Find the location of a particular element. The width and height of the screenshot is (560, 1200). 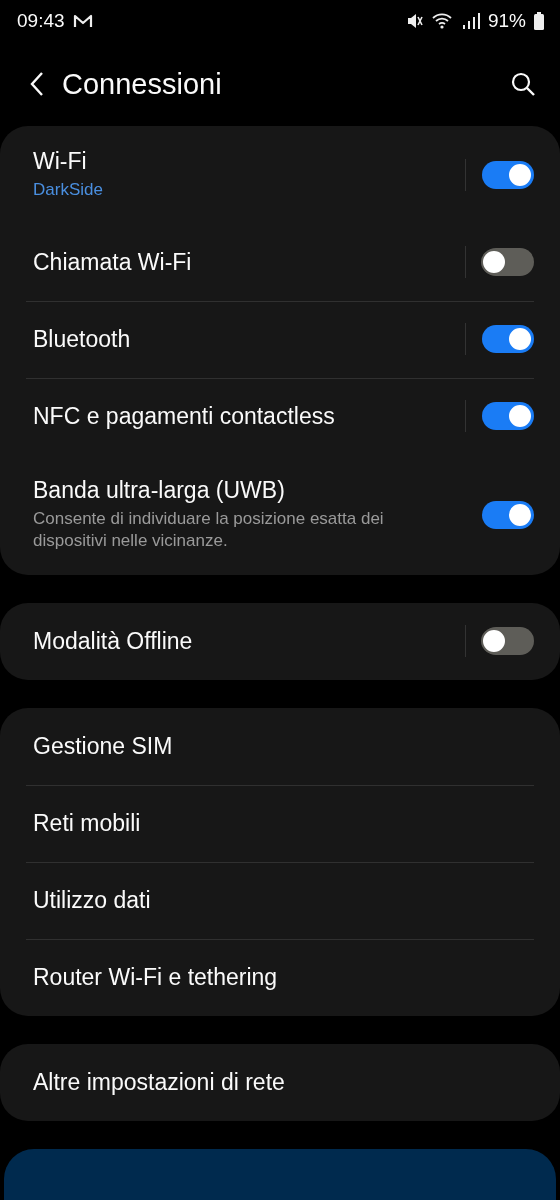

search-button is located at coordinates (523, 84).